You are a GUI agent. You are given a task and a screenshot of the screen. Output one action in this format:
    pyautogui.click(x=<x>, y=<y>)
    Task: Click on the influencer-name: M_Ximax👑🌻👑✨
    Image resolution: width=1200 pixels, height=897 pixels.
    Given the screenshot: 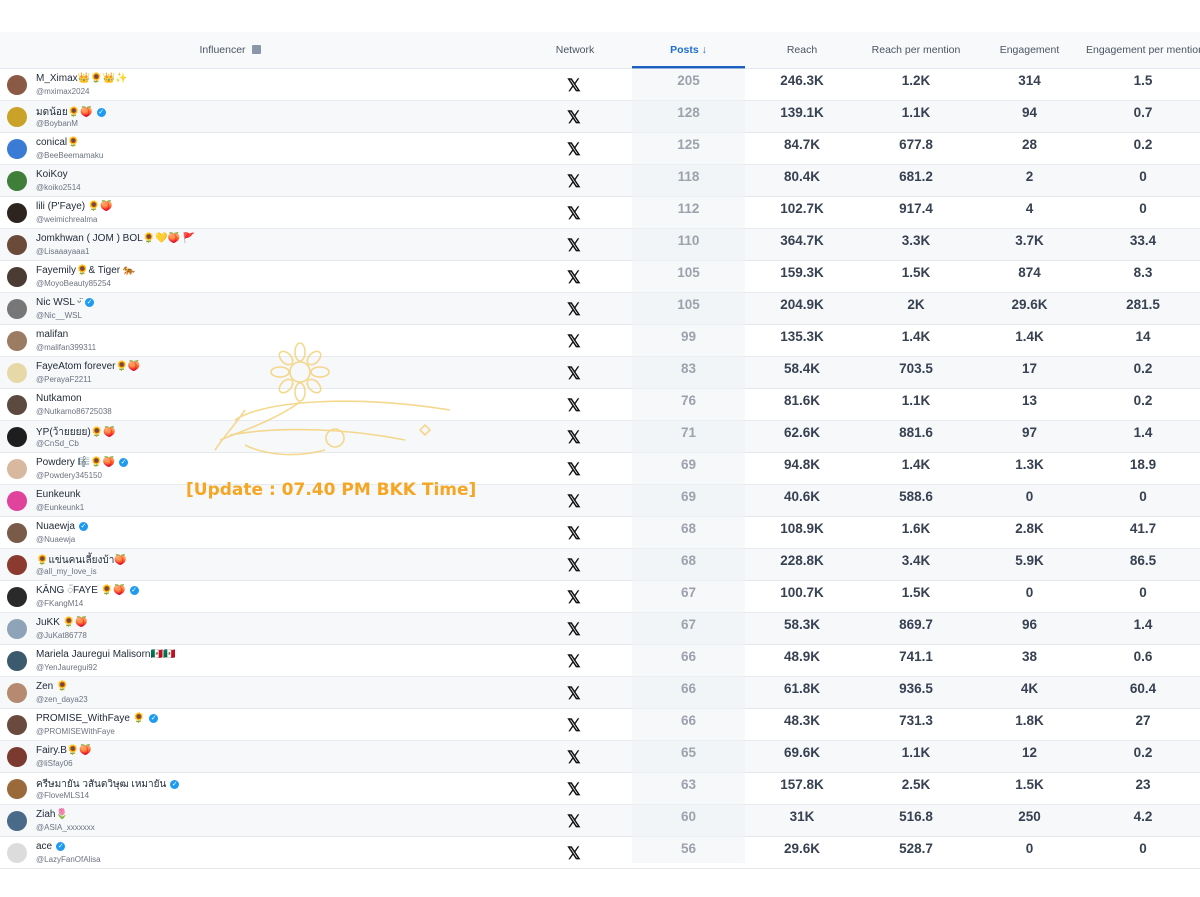 What is the action you would take?
    pyautogui.click(x=81, y=78)
    